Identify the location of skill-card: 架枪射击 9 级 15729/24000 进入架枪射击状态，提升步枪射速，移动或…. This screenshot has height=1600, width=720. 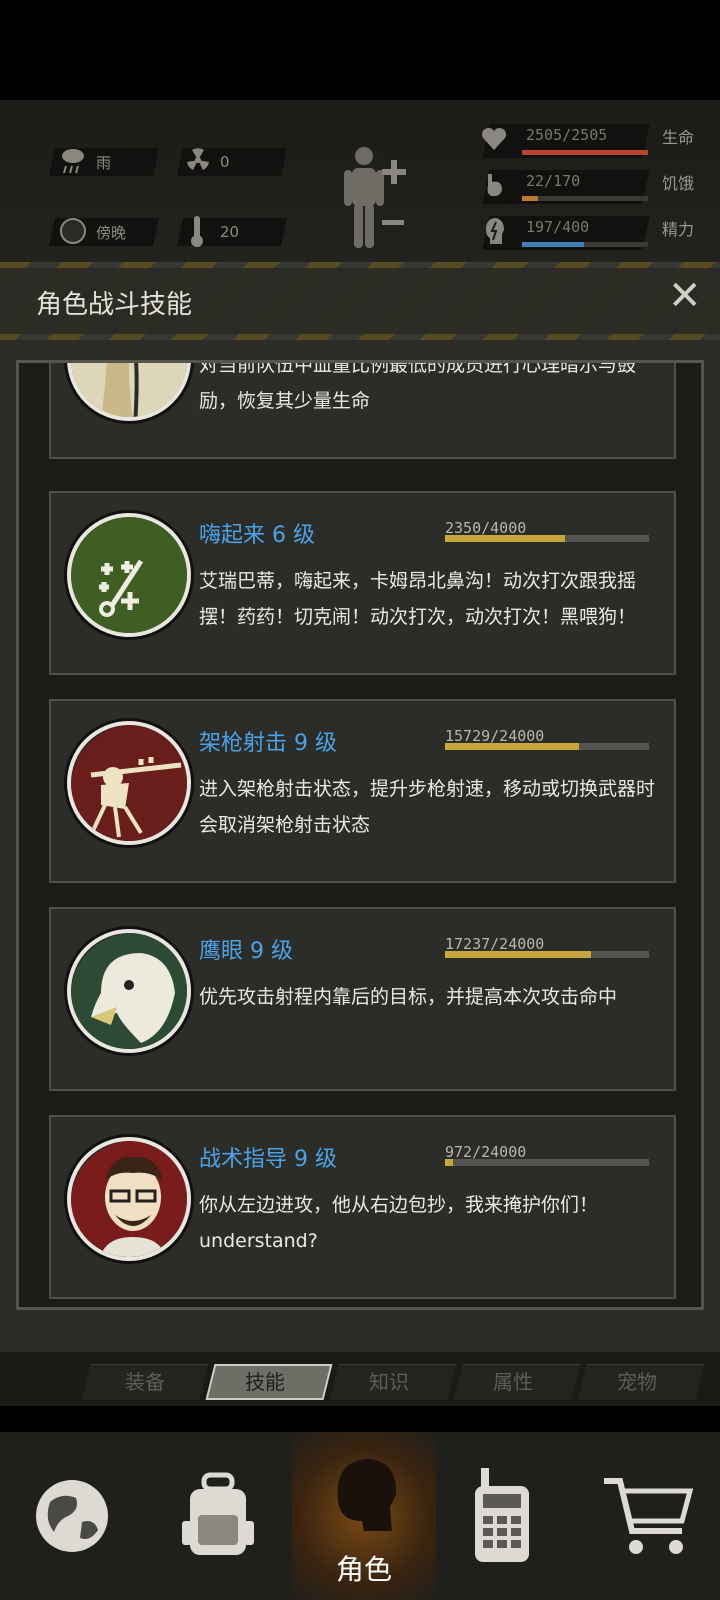
(362, 791).